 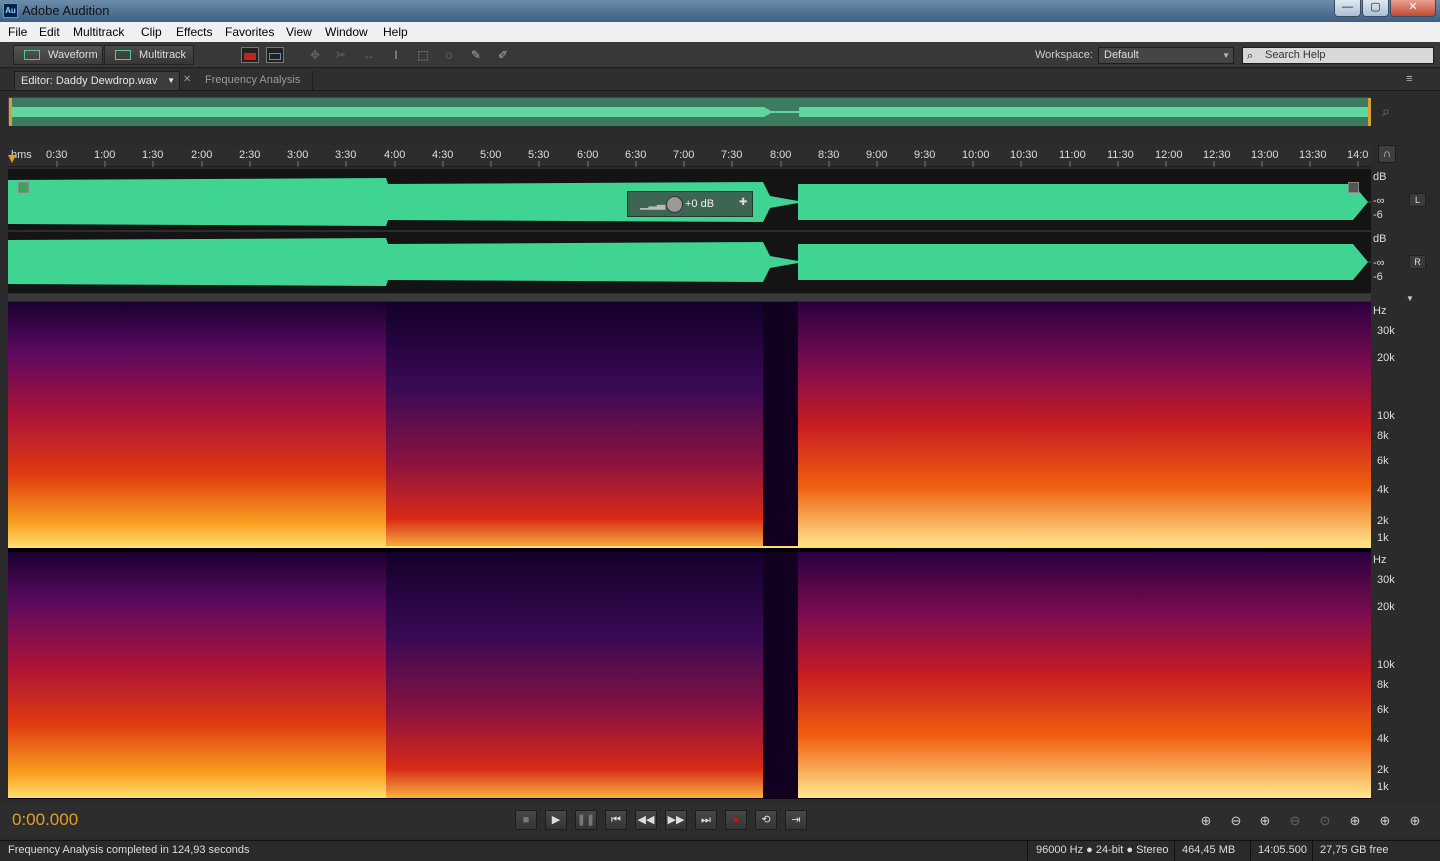 What do you see at coordinates (586, 820) in the screenshot?
I see `pause-button: ❚❚` at bounding box center [586, 820].